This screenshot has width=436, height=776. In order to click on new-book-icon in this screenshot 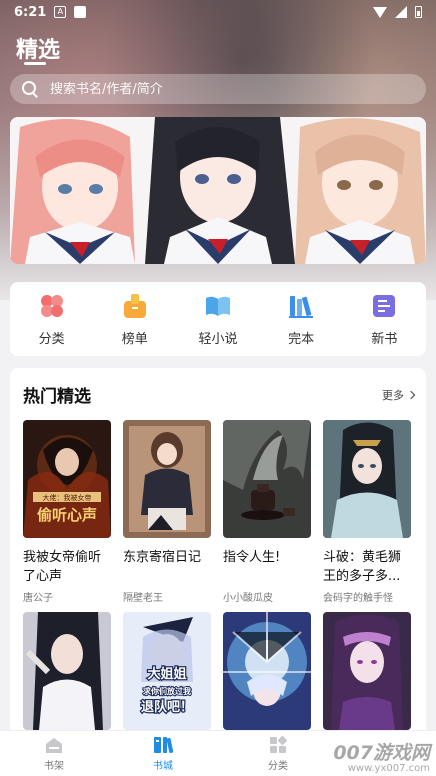, I will do `click(384, 305)`.